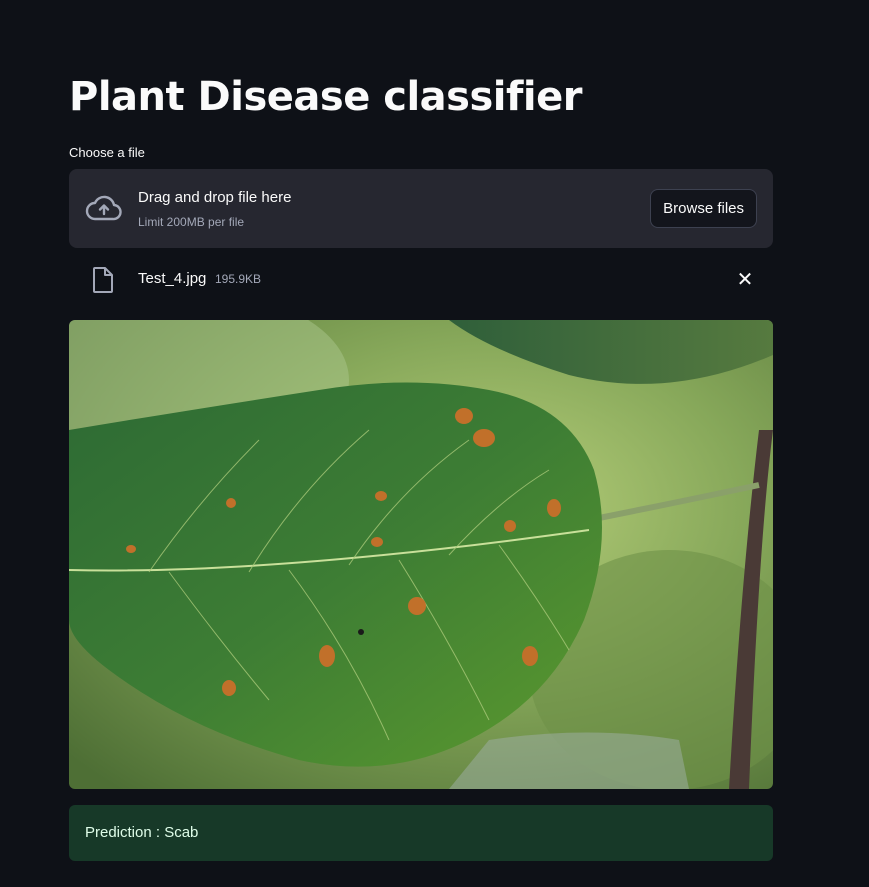 The image size is (869, 887). Describe the element at coordinates (215, 197) in the screenshot. I see `dropzone-instructions: Drag and drop file here` at that location.